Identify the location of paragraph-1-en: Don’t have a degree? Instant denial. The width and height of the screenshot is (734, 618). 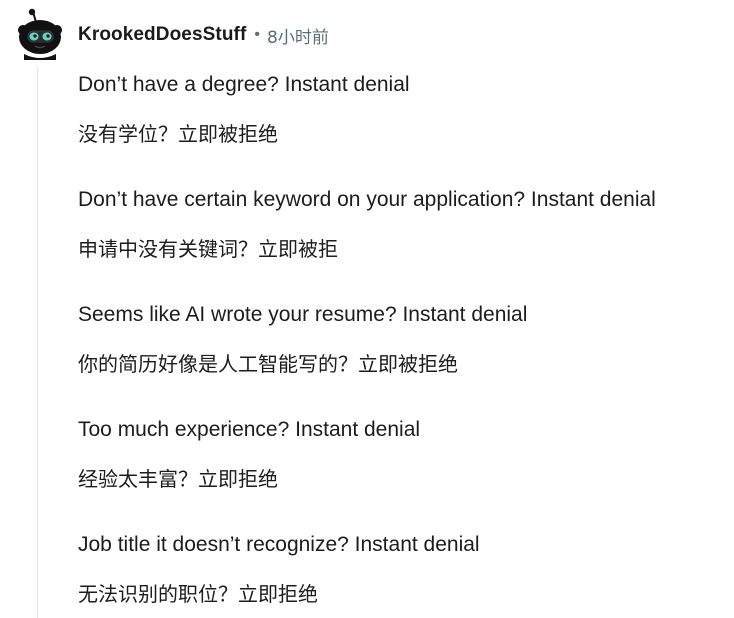
(244, 84).